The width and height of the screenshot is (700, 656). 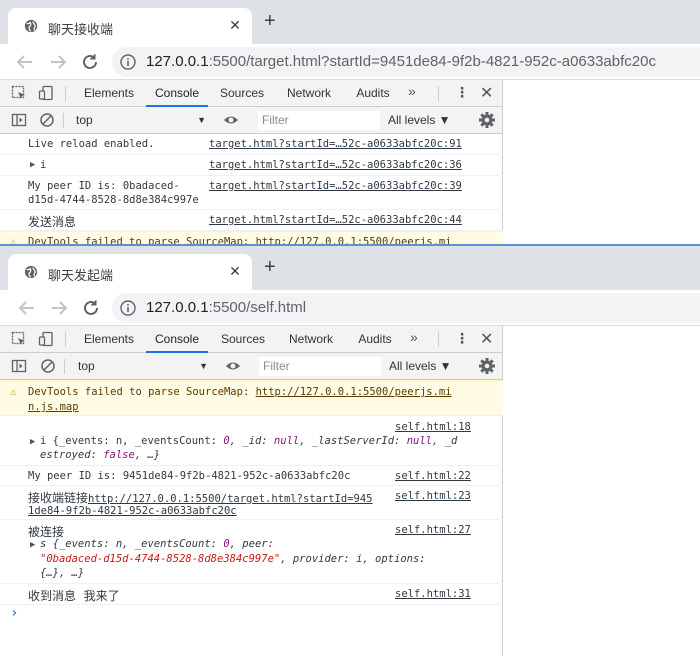 I want to click on tab-title: 聊天接收端, so click(x=81, y=29).